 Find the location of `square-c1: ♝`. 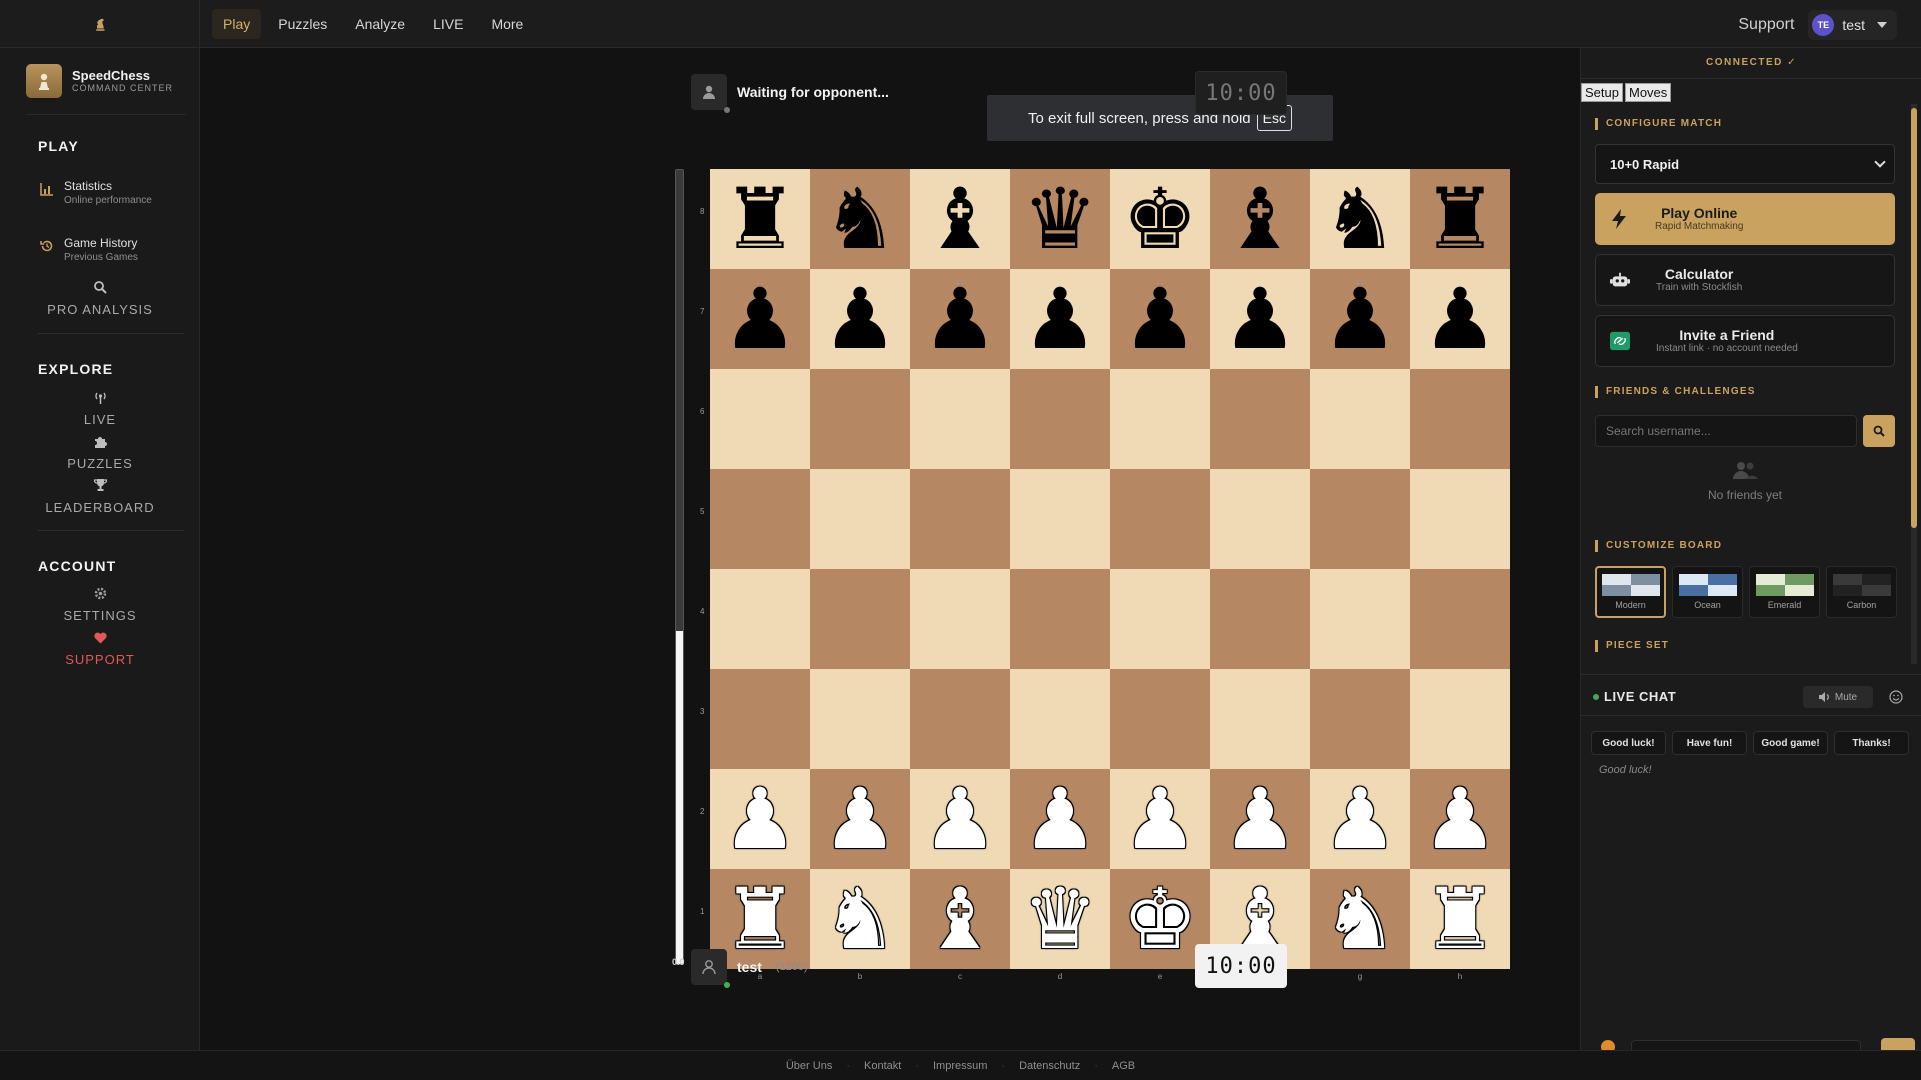

square-c1: ♝ is located at coordinates (960, 919).